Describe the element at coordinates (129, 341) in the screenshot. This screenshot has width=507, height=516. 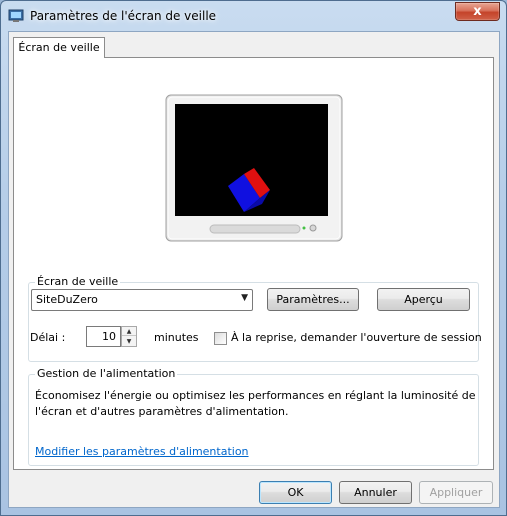
I see `spin-down-icon: ▼` at that location.